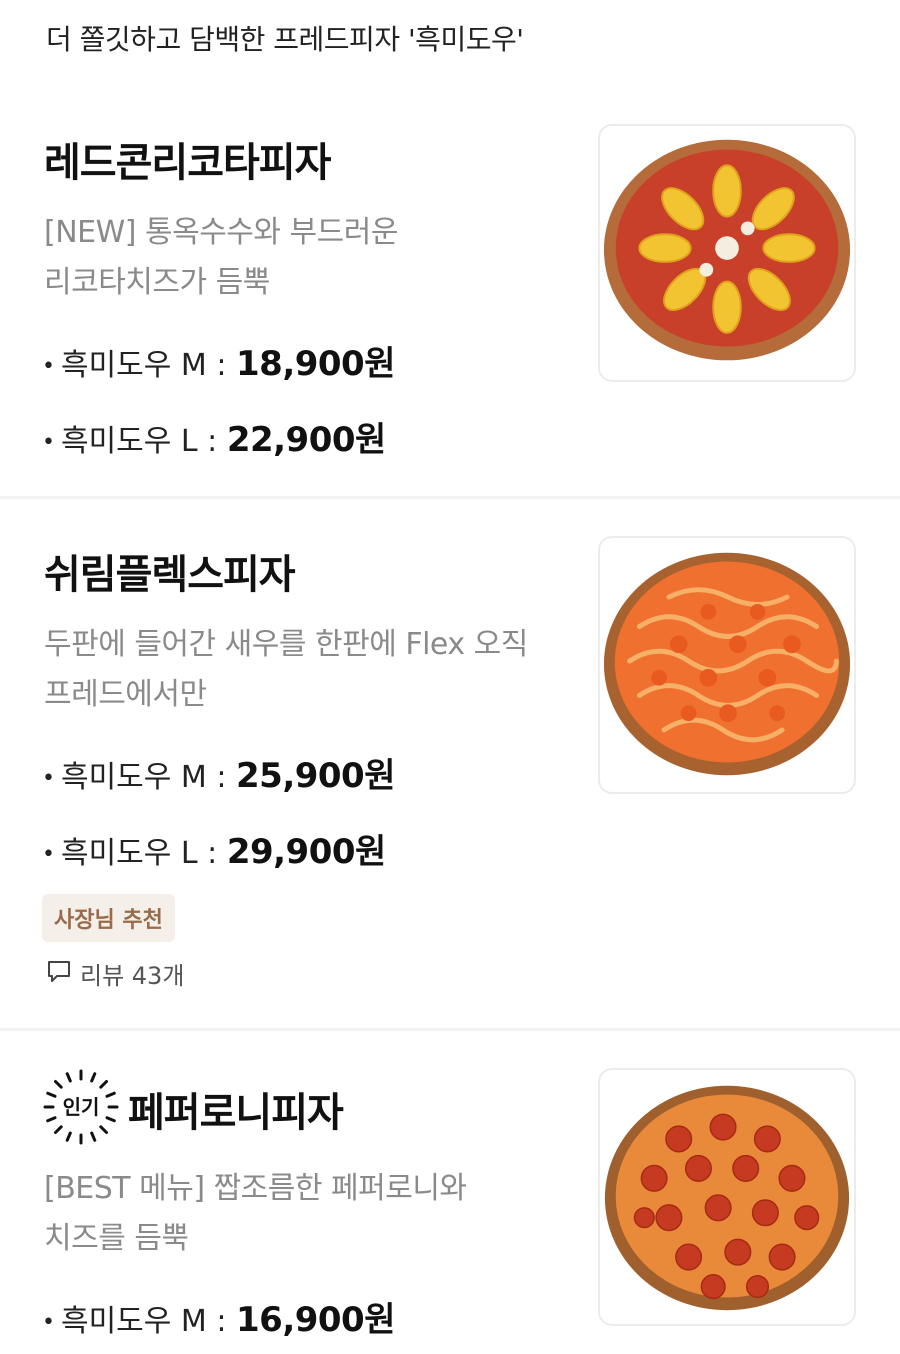  I want to click on price-m-row: • 흑미도우 M : 25,900원, so click(218, 772).